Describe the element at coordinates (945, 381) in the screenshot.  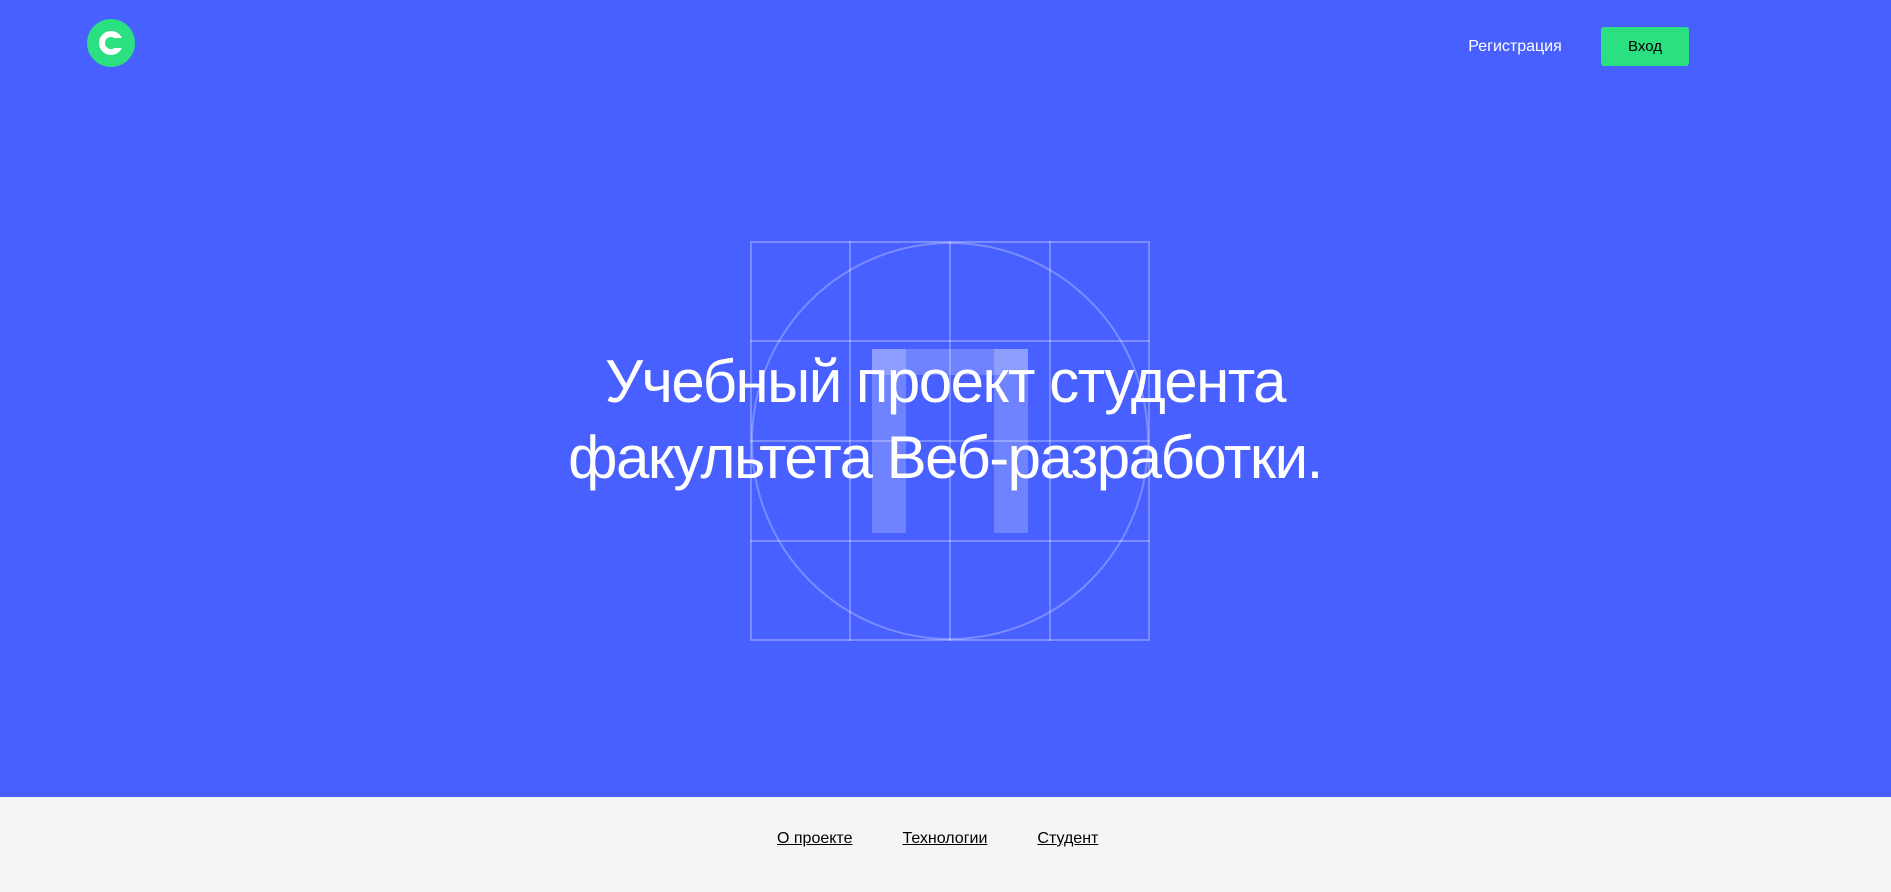
I see `hero-title-line-1: Учебный проект студента` at that location.